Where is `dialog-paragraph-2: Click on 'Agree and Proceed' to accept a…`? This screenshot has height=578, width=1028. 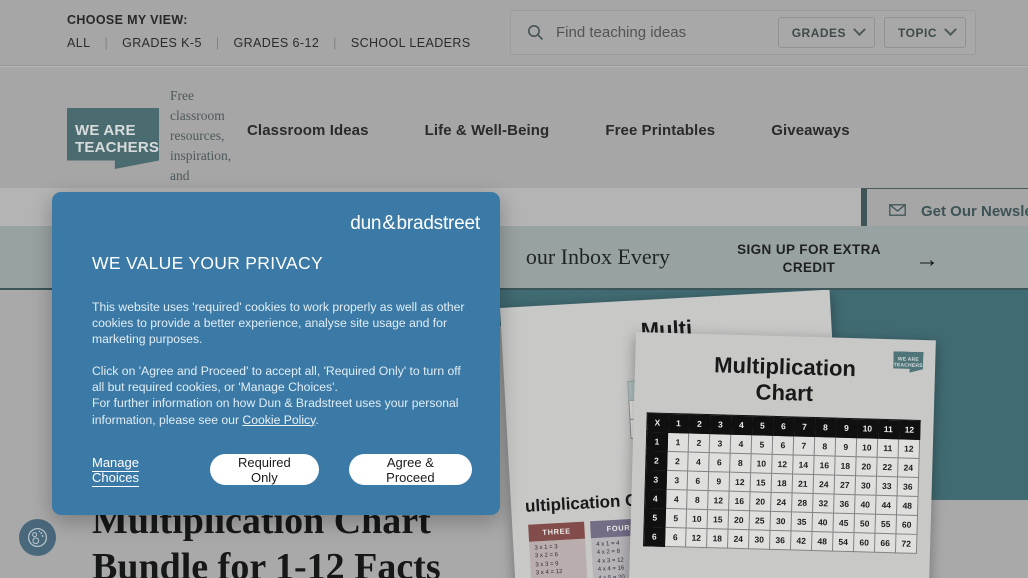 dialog-paragraph-2: Click on 'Agree and Proceed' to accept a… is located at coordinates (281, 395).